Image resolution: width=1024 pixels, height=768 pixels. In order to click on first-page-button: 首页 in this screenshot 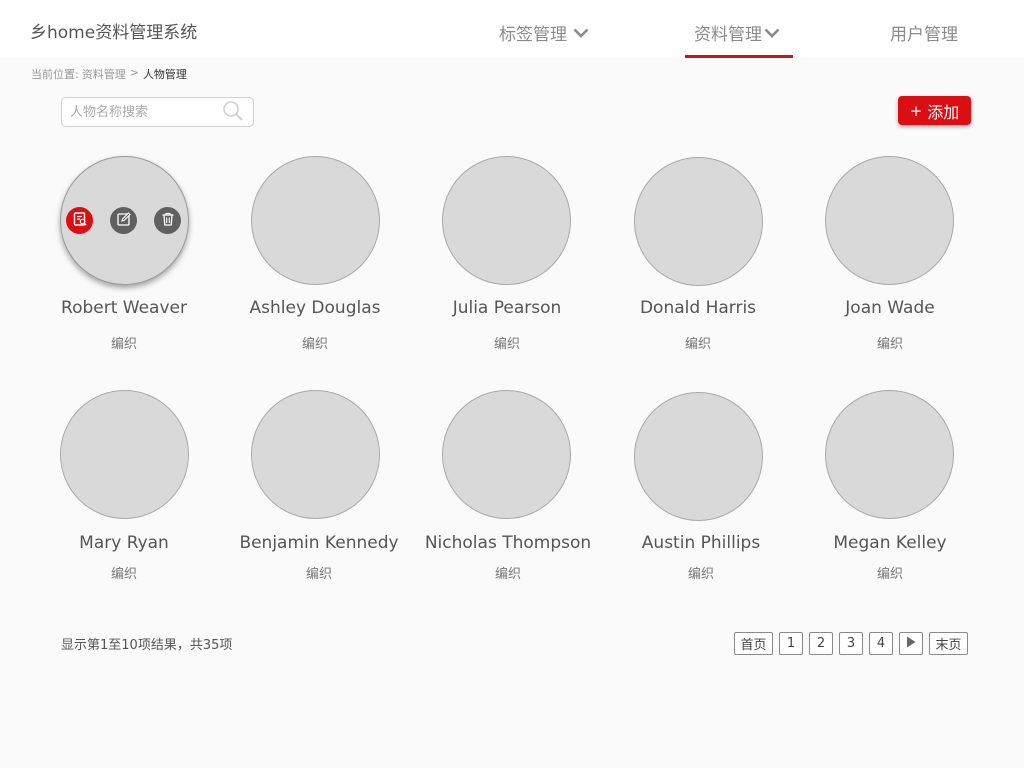, I will do `click(753, 643)`.